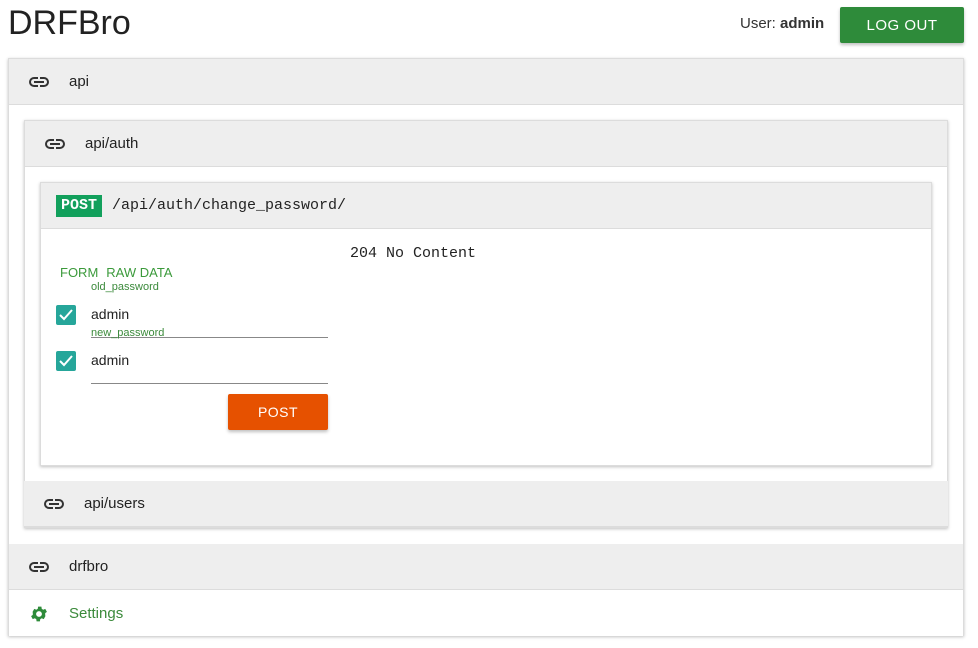 This screenshot has height=648, width=978. Describe the element at coordinates (802, 23) in the screenshot. I see `user-name: admin` at that location.